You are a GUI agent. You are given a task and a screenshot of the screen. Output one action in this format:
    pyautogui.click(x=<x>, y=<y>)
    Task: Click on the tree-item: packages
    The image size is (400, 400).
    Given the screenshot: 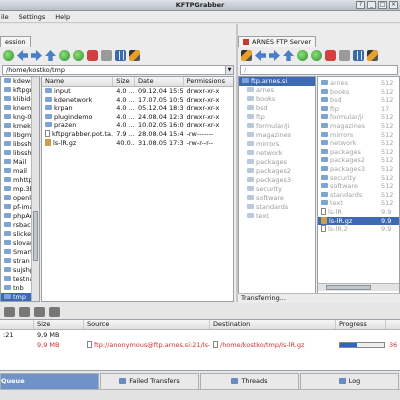 What is the action you would take?
    pyautogui.click(x=277, y=162)
    